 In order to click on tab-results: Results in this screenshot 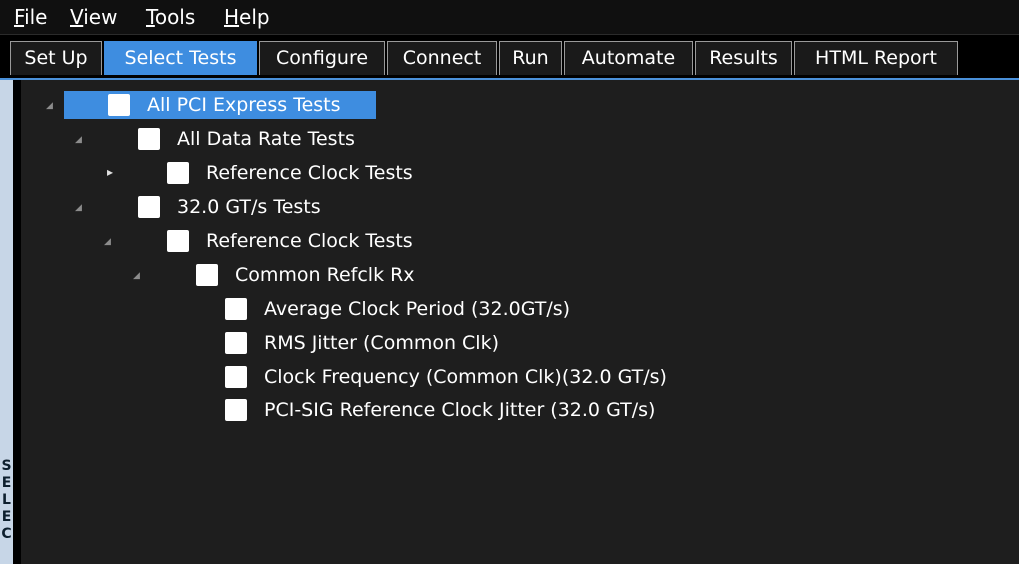, I will do `click(743, 58)`.